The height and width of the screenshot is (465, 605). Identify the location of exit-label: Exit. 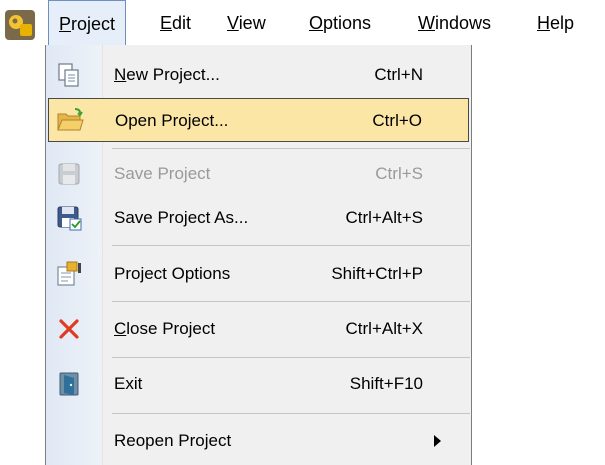
(128, 383).